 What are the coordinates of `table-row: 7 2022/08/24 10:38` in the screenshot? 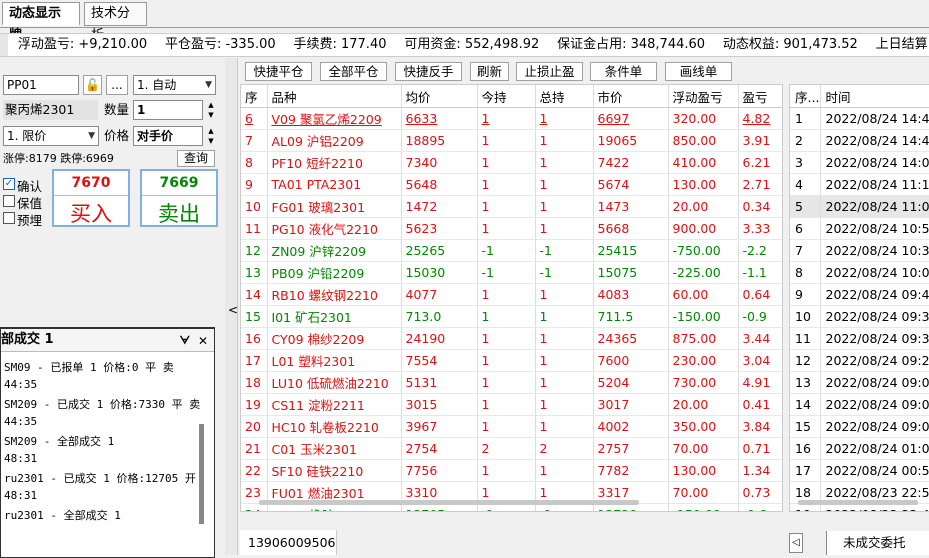 It's located at (859, 250).